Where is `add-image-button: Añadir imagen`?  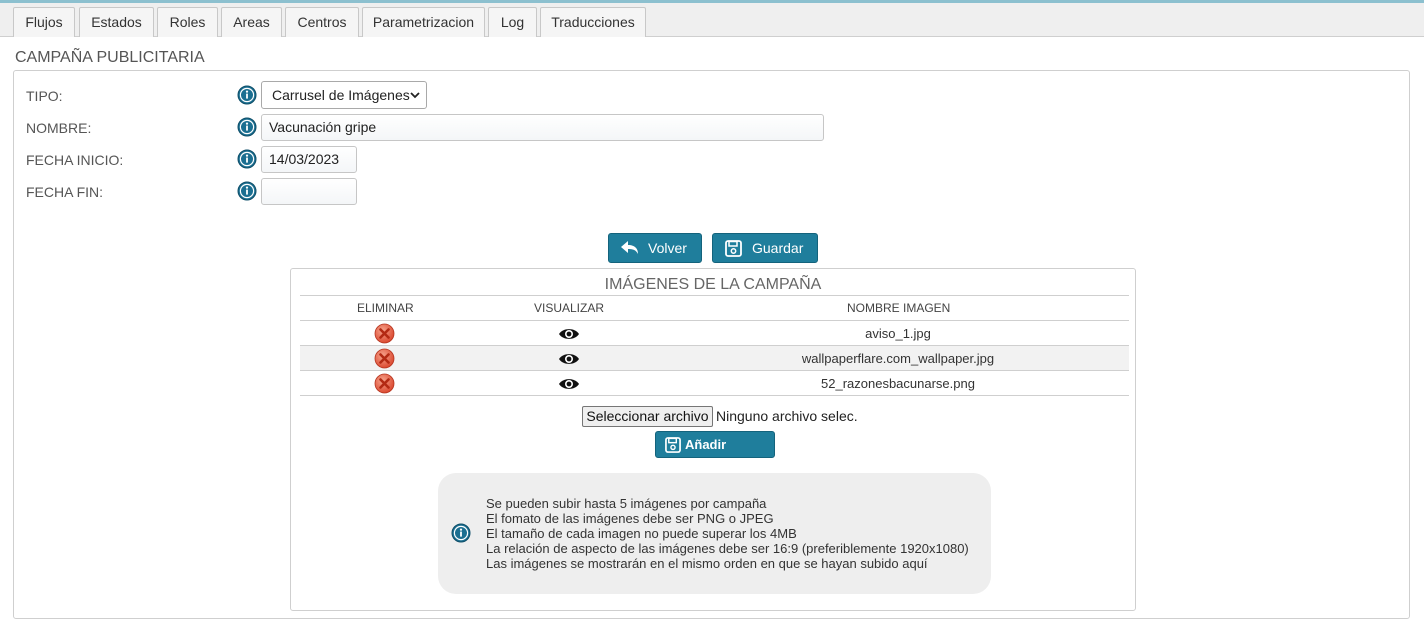
add-image-button: Añadir imagen is located at coordinates (715, 454).